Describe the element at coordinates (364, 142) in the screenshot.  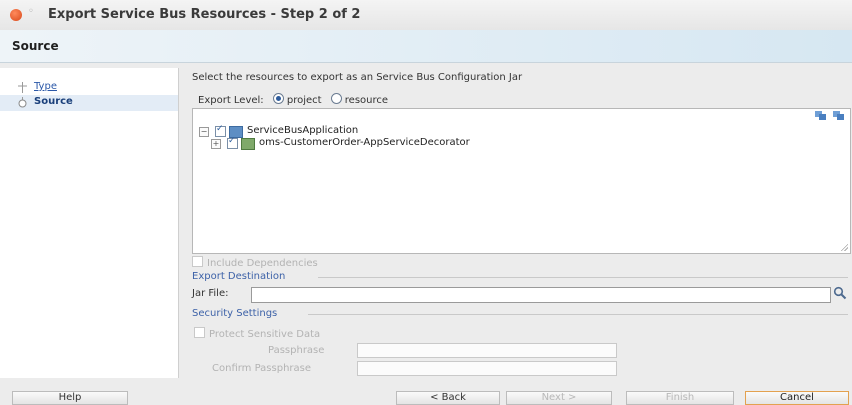
I see `tree-label: oms-CustomerOrder-AppServiceDecorator` at that location.